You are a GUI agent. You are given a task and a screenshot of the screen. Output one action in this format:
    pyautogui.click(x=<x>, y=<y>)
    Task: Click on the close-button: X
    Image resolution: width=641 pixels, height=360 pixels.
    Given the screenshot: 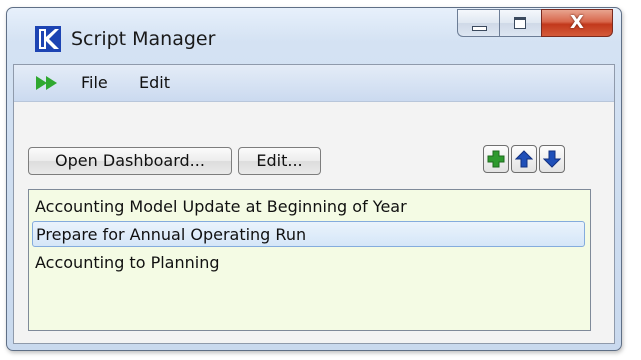 What is the action you would take?
    pyautogui.click(x=577, y=23)
    